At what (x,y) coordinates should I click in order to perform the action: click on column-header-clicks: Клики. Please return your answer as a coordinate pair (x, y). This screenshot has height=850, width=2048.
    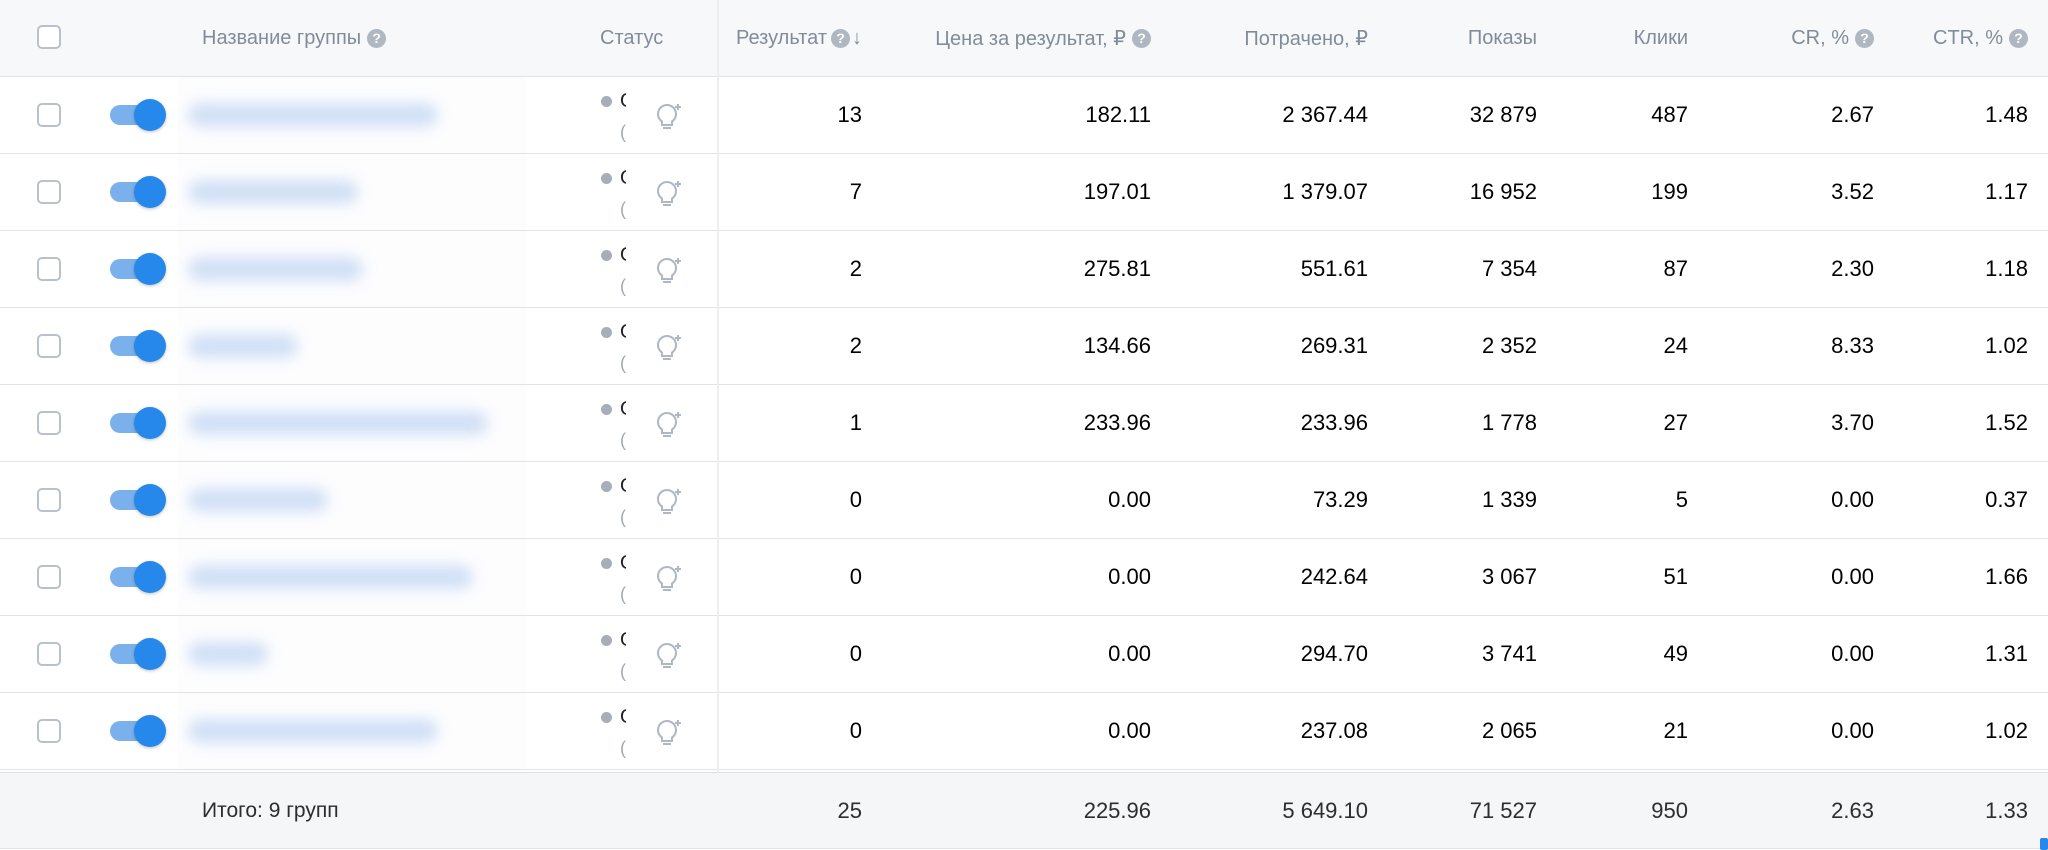
    Looking at the image, I should click on (1624, 38).